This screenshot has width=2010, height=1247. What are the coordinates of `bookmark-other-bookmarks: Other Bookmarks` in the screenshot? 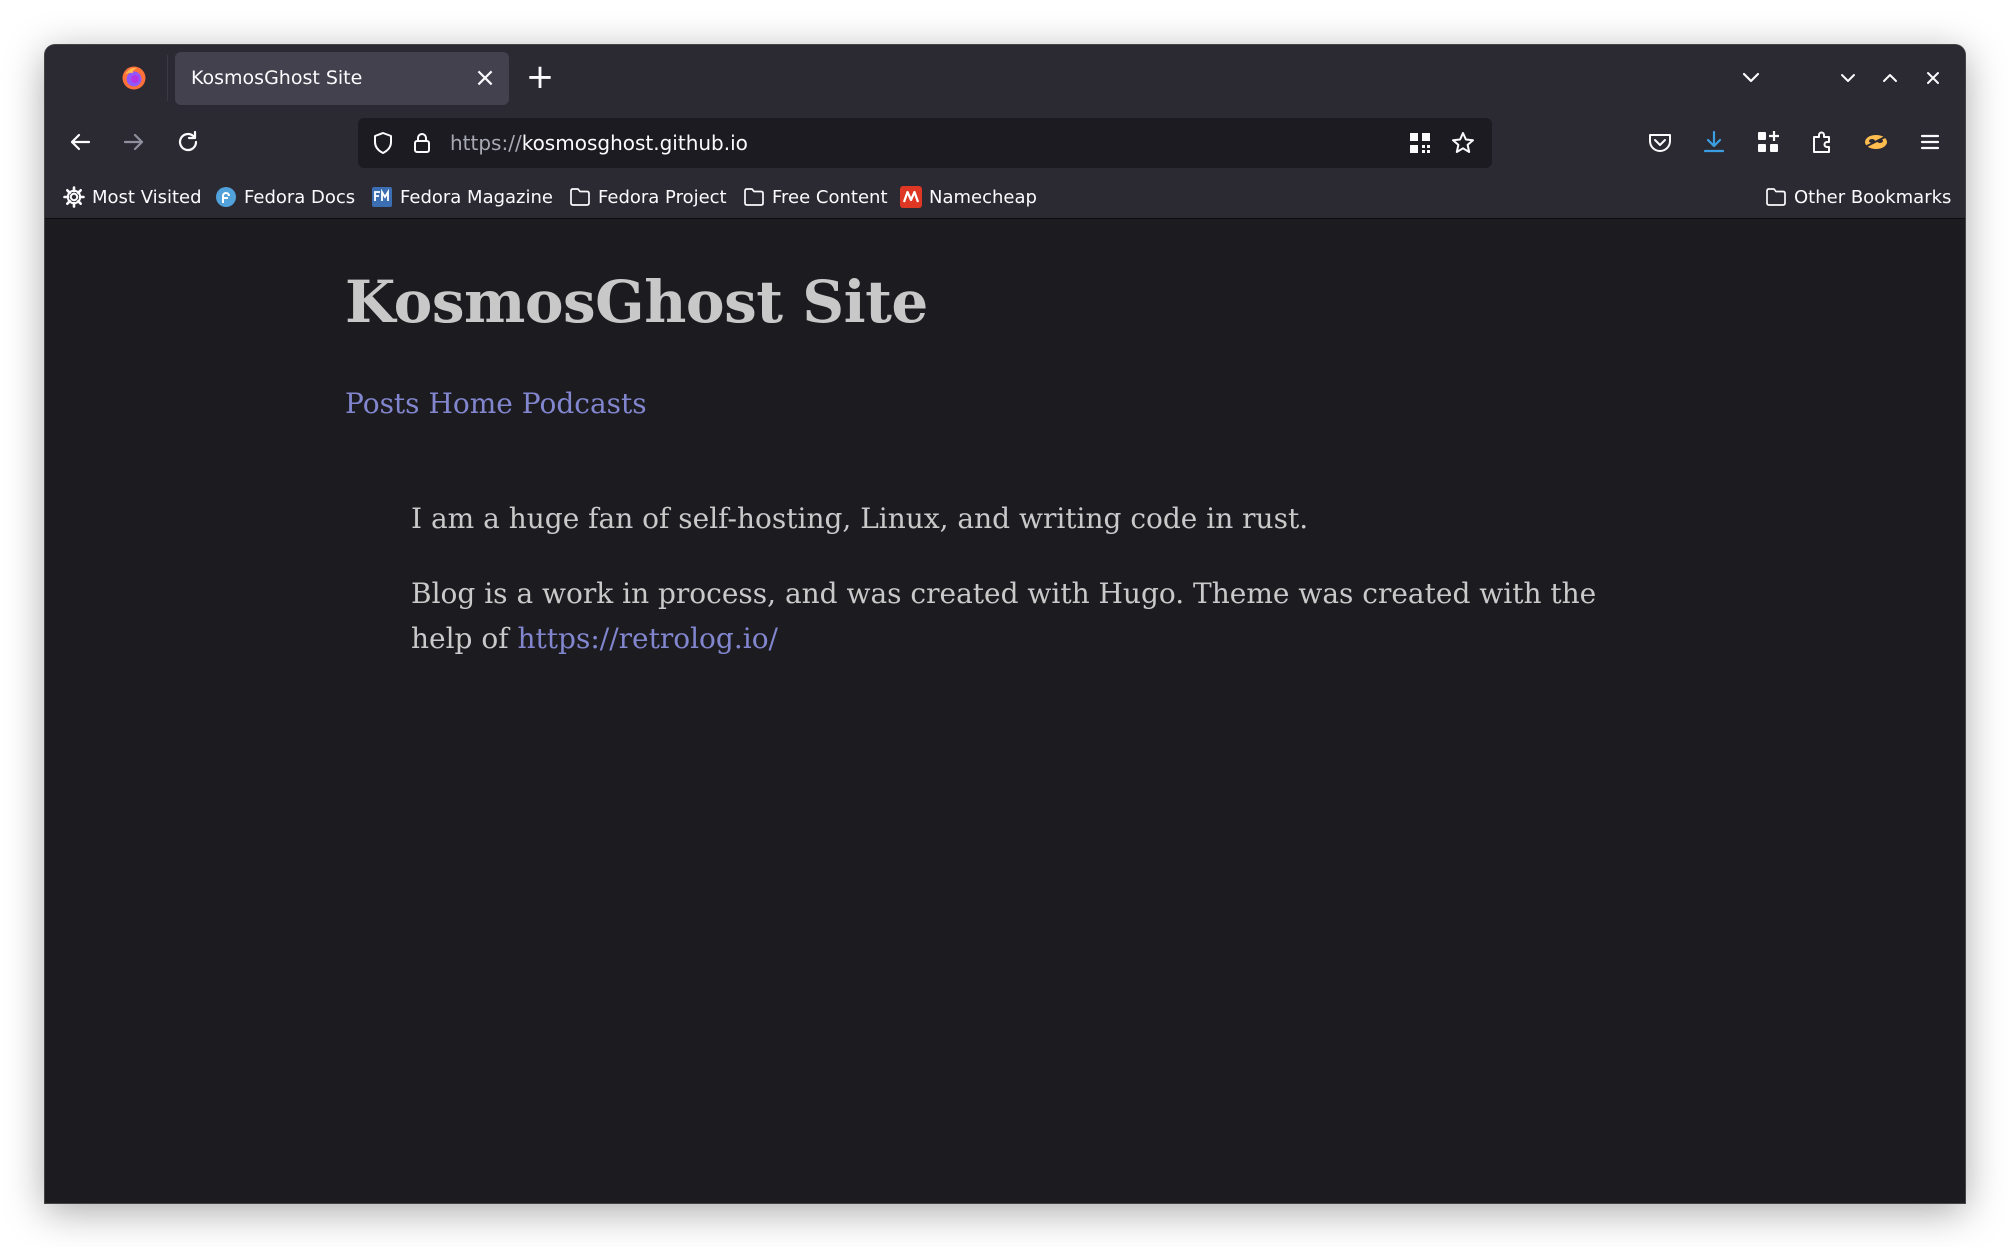 It's located at (1858, 197).